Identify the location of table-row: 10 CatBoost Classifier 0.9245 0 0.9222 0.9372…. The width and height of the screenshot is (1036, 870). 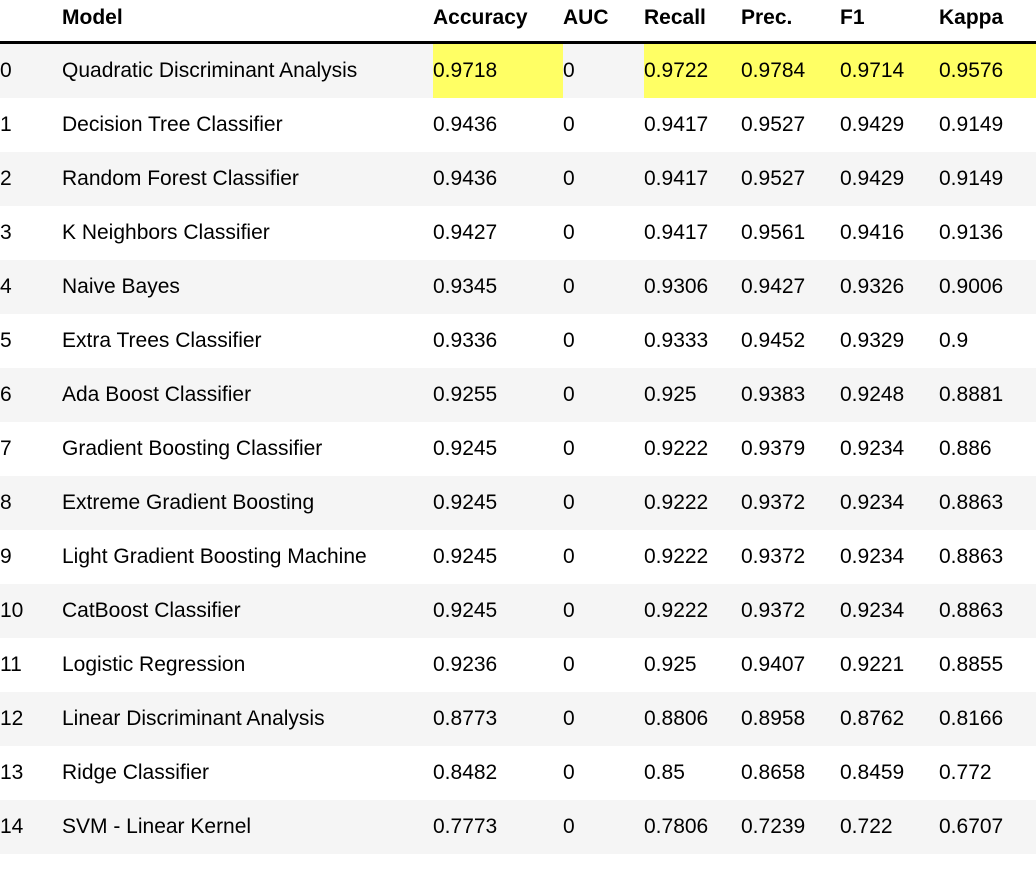
(518, 611).